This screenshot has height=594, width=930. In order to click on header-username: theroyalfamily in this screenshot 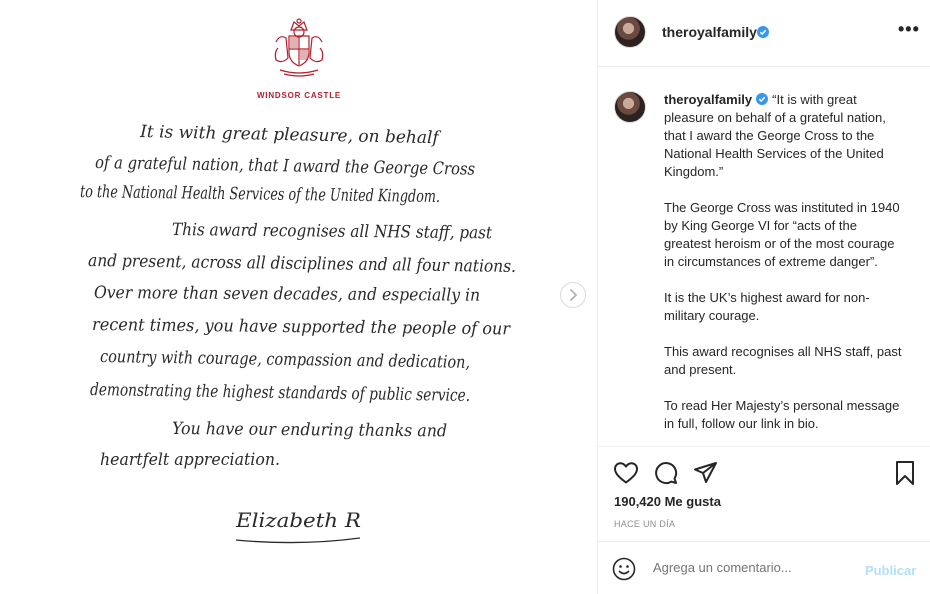, I will do `click(709, 32)`.